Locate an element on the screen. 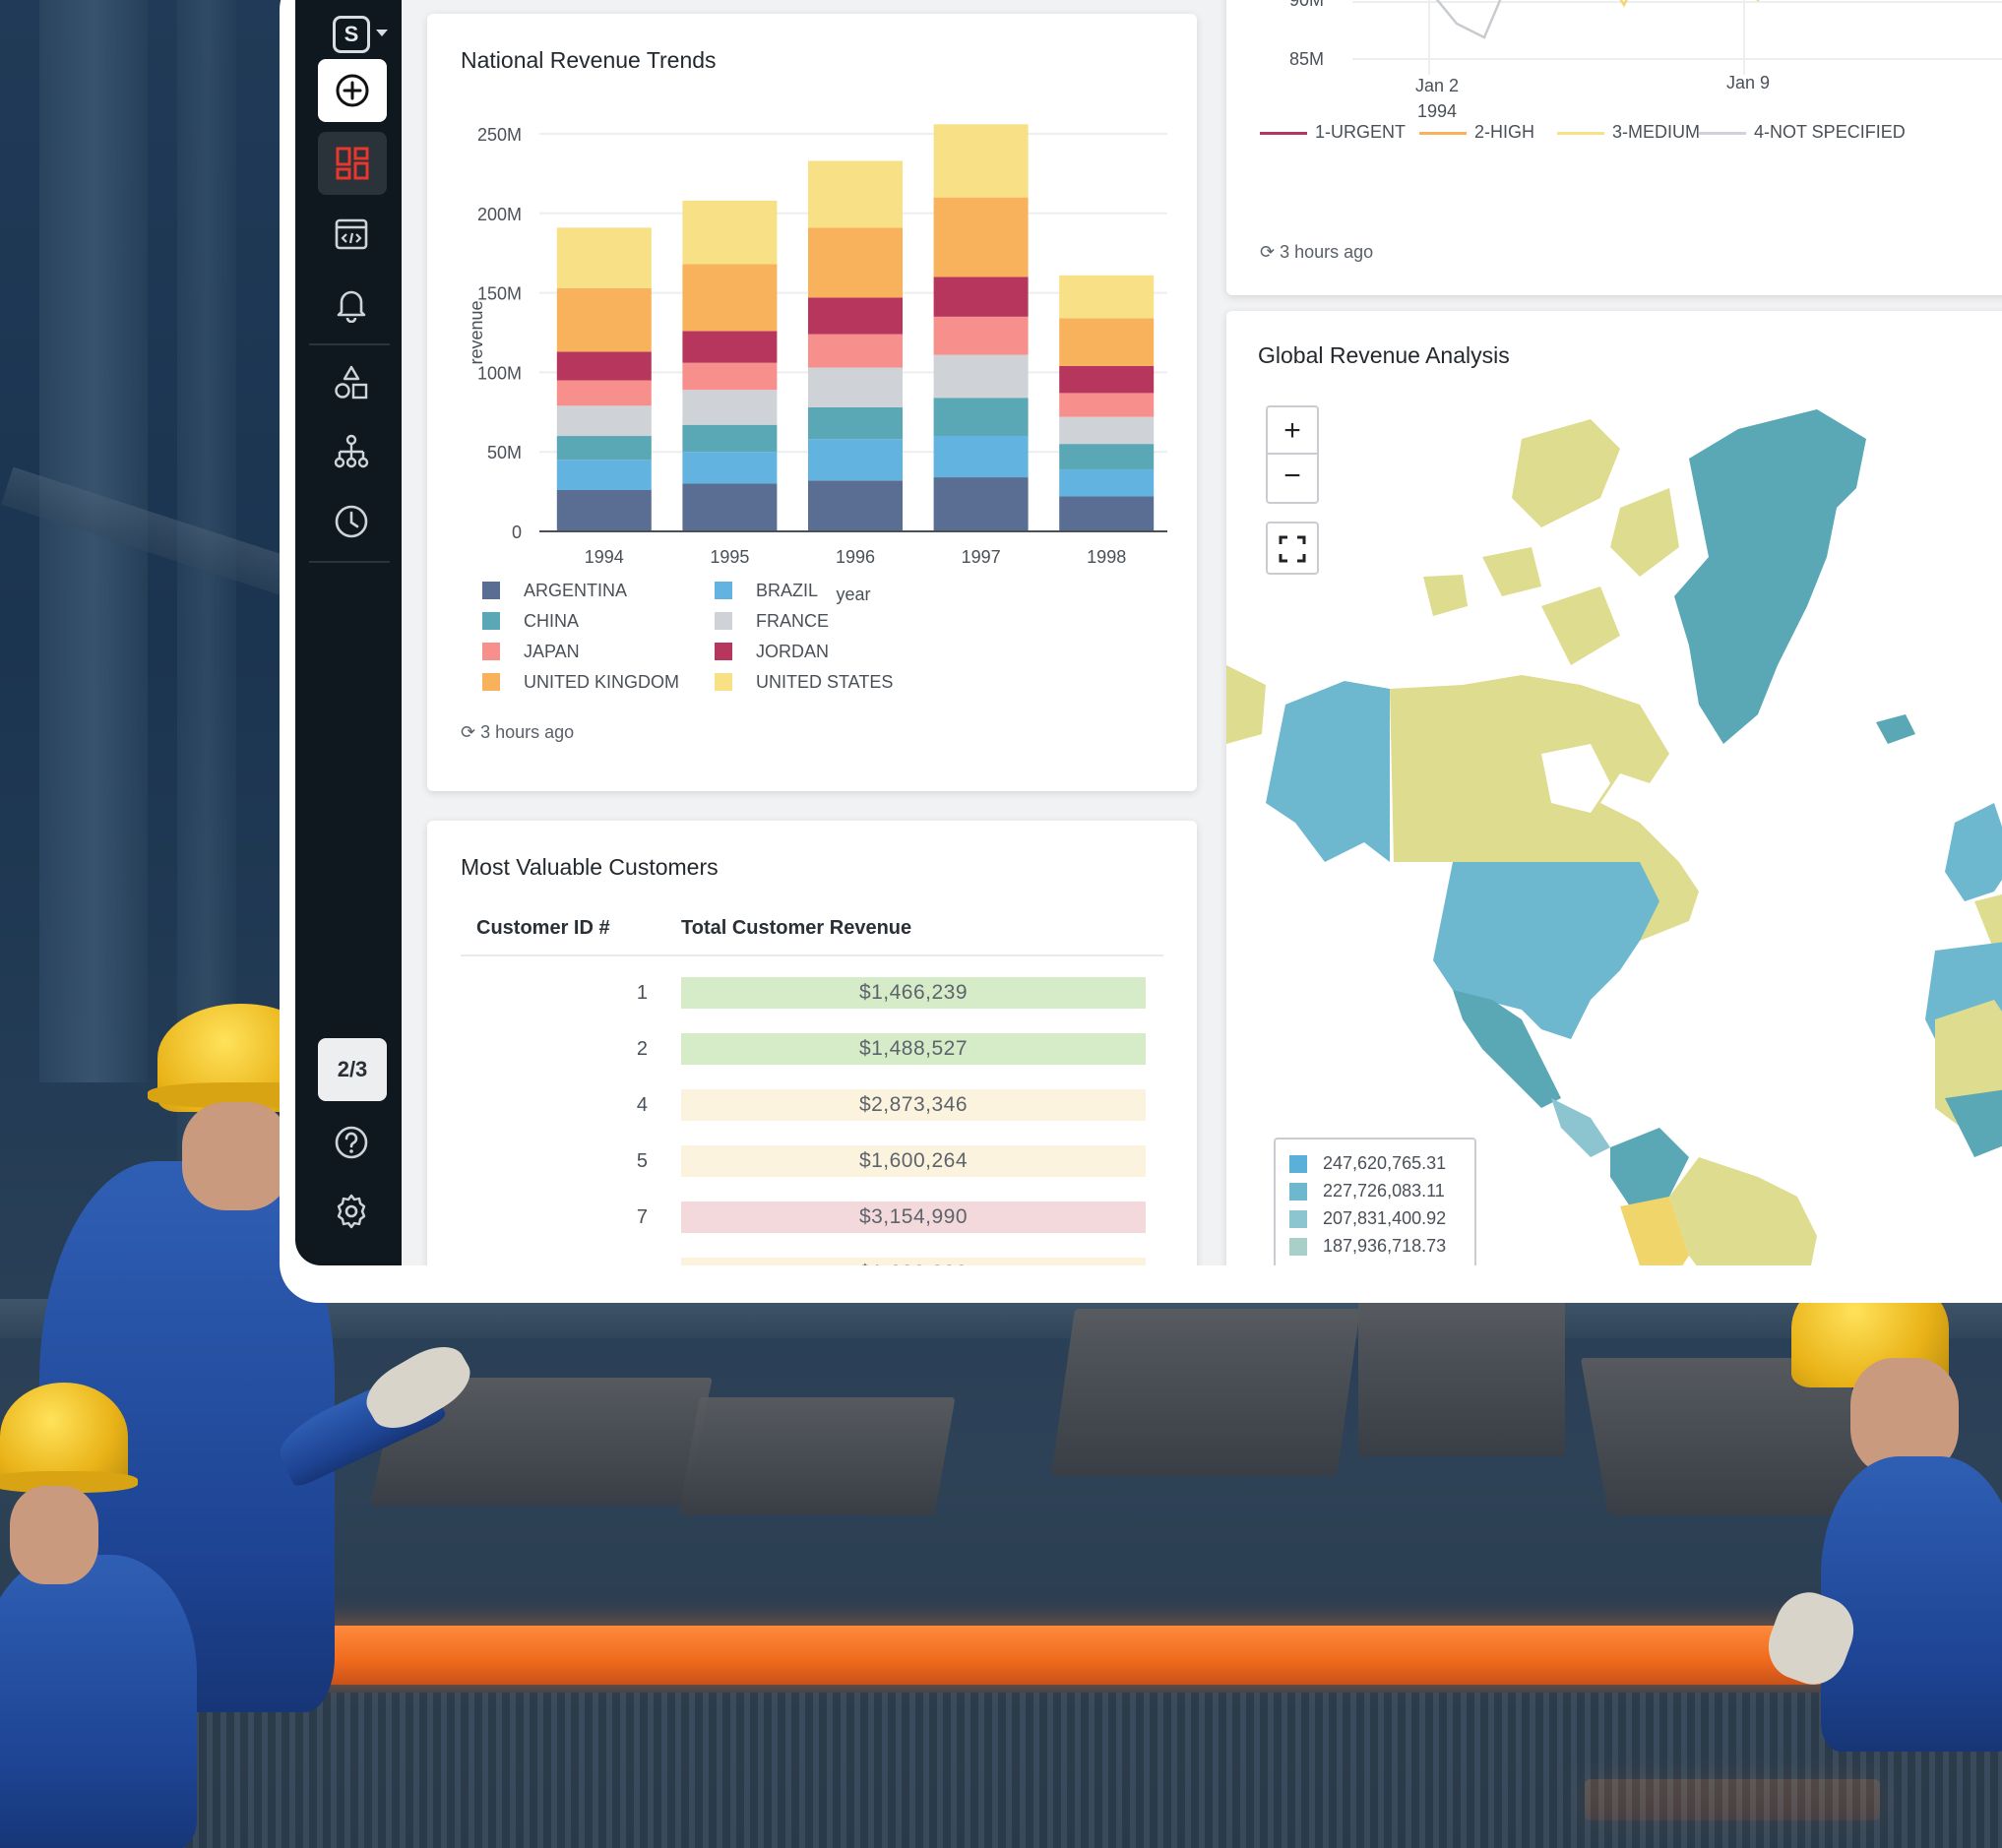  customer-id-cell: 1 is located at coordinates (642, 993).